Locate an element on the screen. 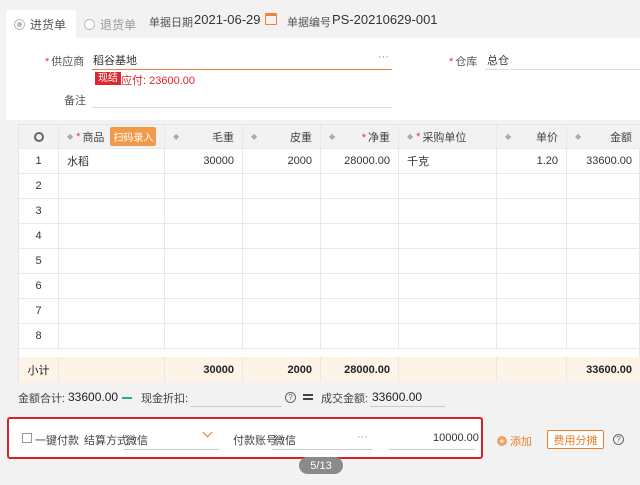 This screenshot has width=640, height=485. tab-purchase-label: 进货单 is located at coordinates (48, 24).